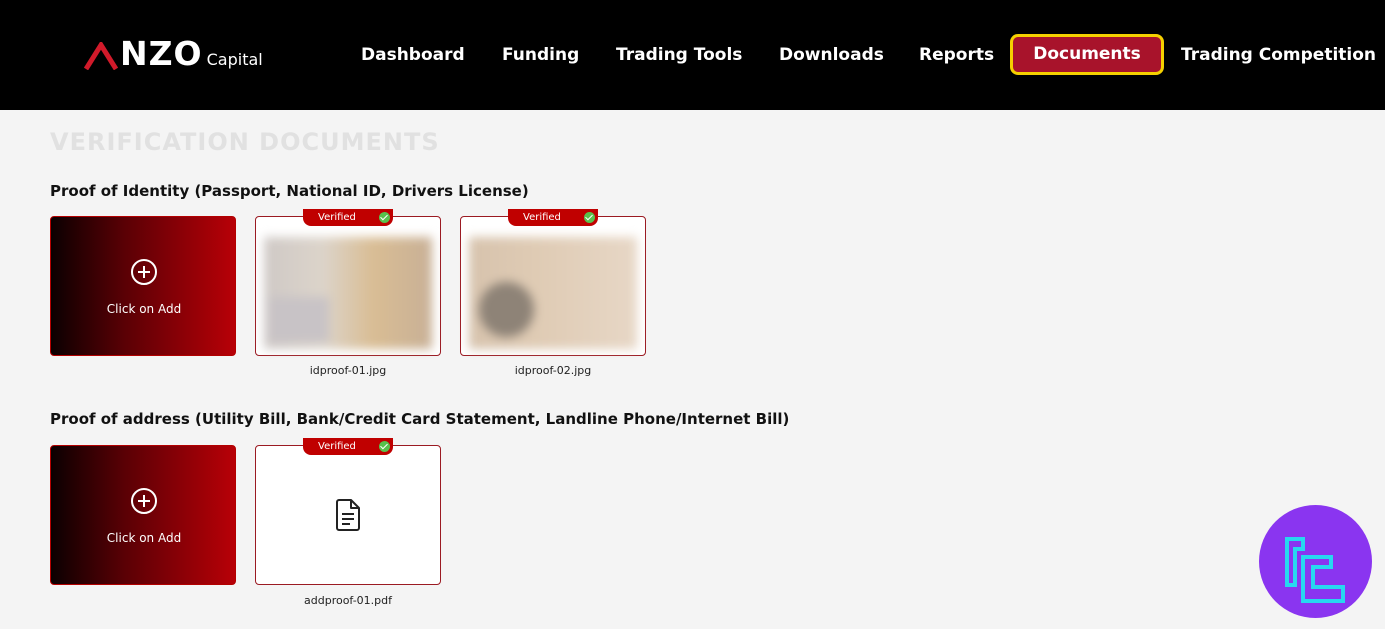  Describe the element at coordinates (956, 55) in the screenshot. I see `nav-reports: Reports` at that location.